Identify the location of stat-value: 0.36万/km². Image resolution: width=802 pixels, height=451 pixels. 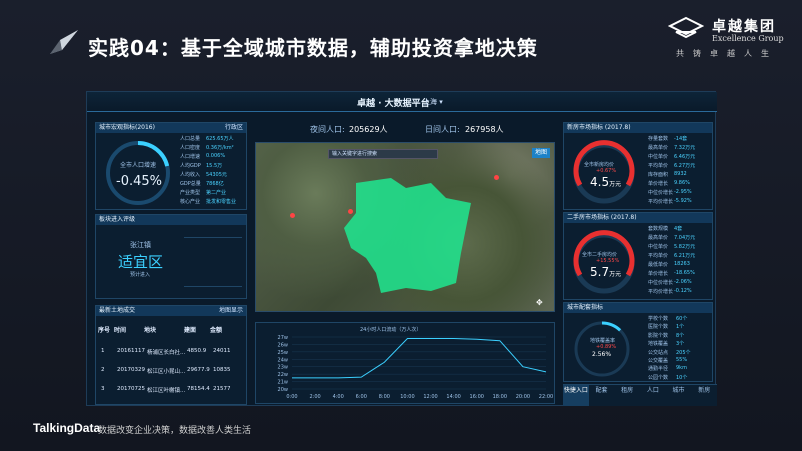
(220, 148).